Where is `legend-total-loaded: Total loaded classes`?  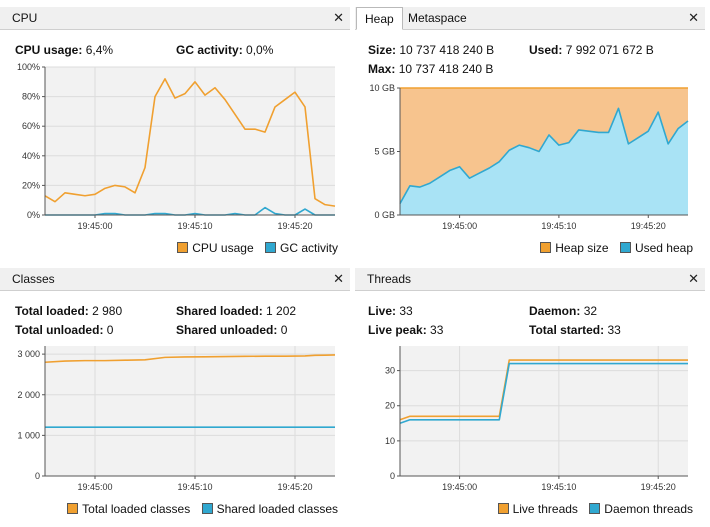
legend-total-loaded: Total loaded classes is located at coordinates (128, 509).